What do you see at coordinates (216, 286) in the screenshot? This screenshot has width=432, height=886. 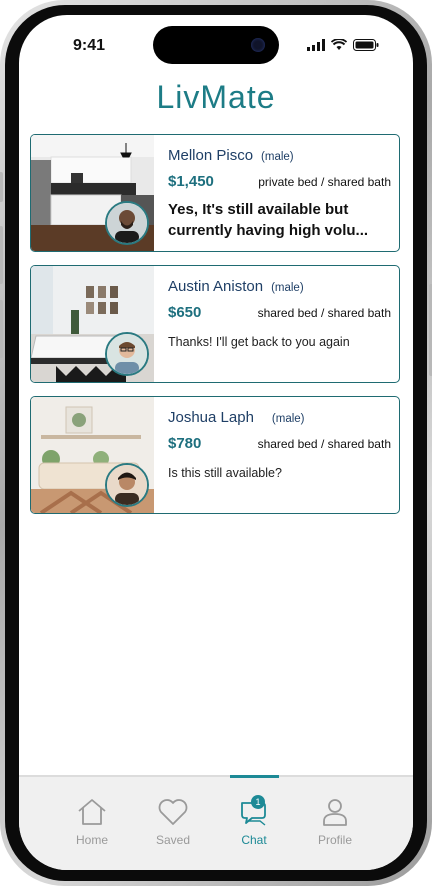 I see `roommate-name: Austin Aniston` at bounding box center [216, 286].